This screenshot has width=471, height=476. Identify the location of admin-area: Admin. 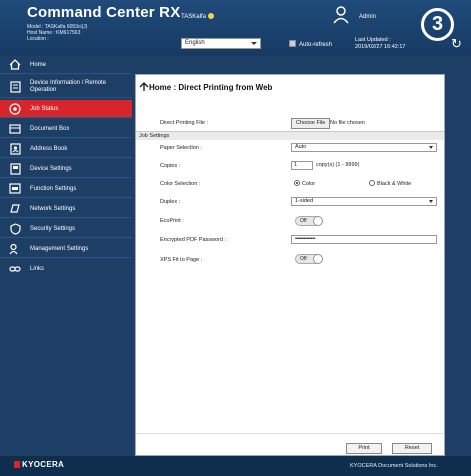
(368, 16).